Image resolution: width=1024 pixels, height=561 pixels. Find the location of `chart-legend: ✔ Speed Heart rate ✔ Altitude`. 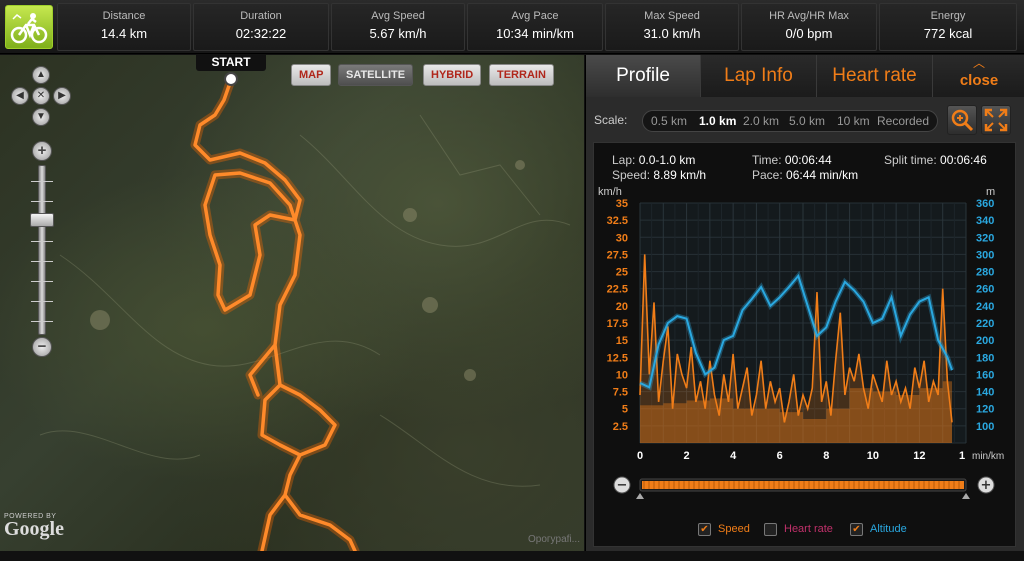

chart-legend: ✔ Speed Heart rate ✔ Altitude is located at coordinates (805, 531).